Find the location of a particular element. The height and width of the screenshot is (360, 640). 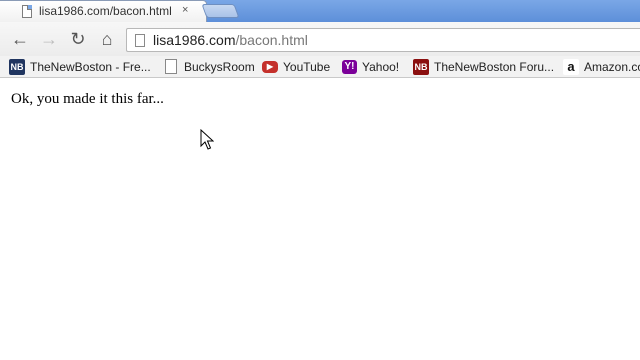

tab-bacon: lisa1986.com/bacon.html × is located at coordinates (103, 11).